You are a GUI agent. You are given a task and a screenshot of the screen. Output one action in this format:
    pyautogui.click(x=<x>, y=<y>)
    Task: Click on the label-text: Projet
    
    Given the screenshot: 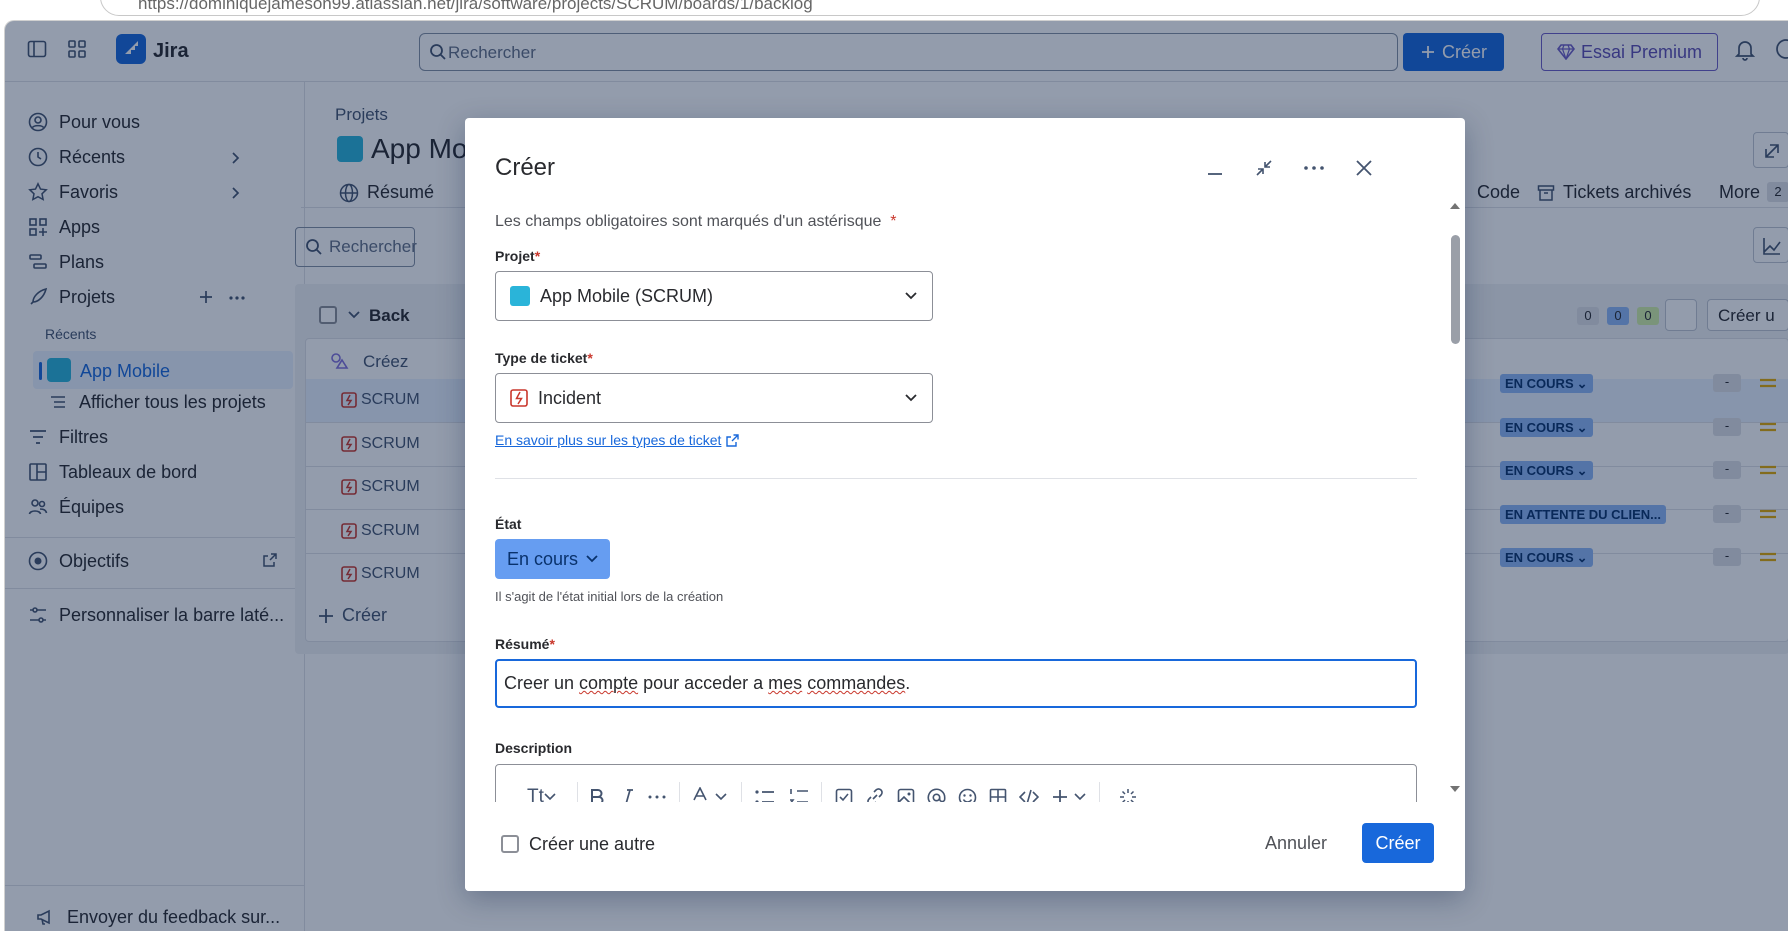 What is the action you would take?
    pyautogui.click(x=515, y=256)
    